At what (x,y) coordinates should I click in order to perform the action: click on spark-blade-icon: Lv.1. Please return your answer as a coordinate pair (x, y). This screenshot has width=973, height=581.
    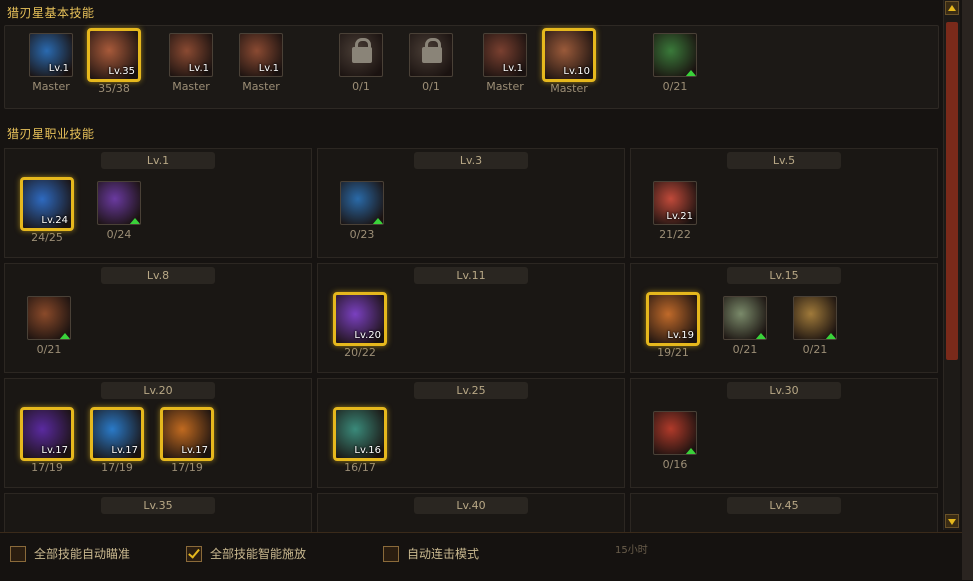
    Looking at the image, I should click on (505, 55).